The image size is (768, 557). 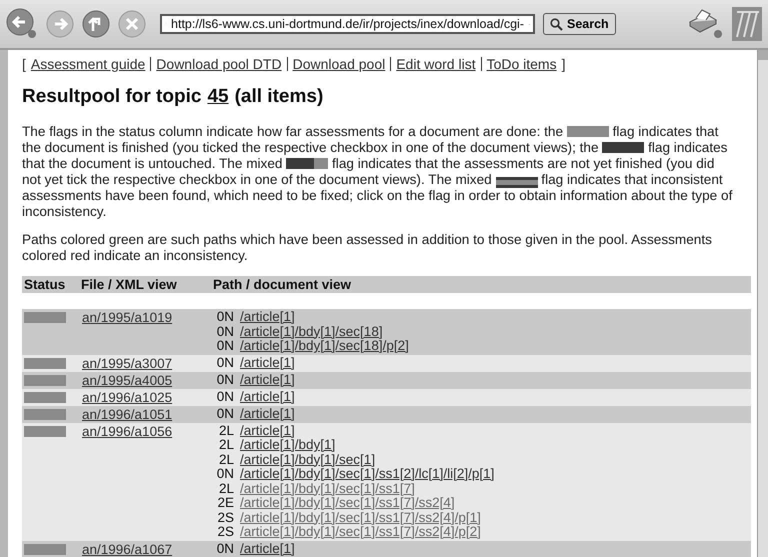 What do you see at coordinates (112, 97) in the screenshot?
I see `page-title: Resultpool for topic` at bounding box center [112, 97].